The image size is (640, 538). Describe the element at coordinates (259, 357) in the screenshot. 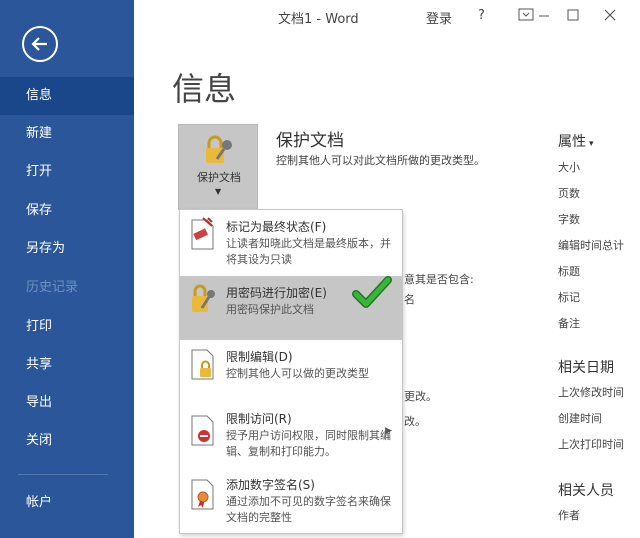

I see `menu-restrict-editing-title: 限制编辑(D)` at that location.